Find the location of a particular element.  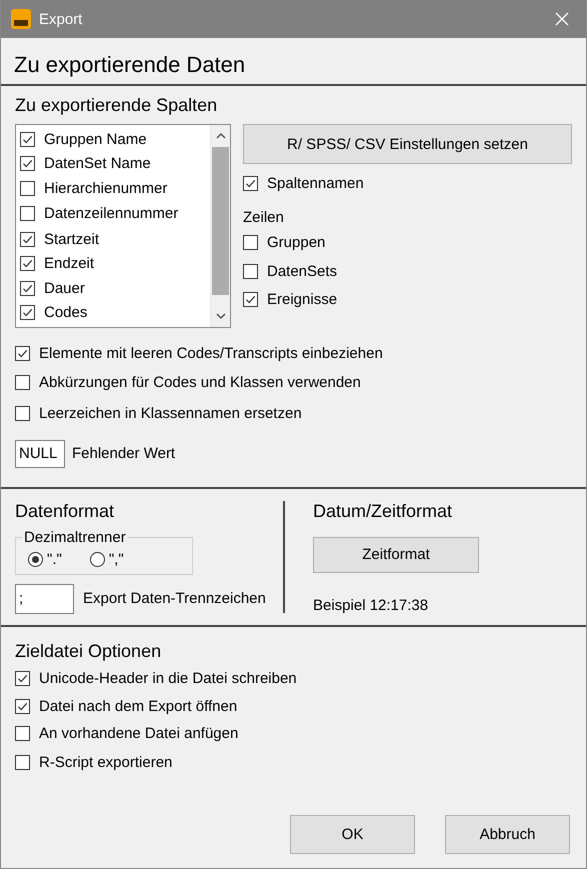

column-checkbox: Endzeit is located at coordinates (57, 263).